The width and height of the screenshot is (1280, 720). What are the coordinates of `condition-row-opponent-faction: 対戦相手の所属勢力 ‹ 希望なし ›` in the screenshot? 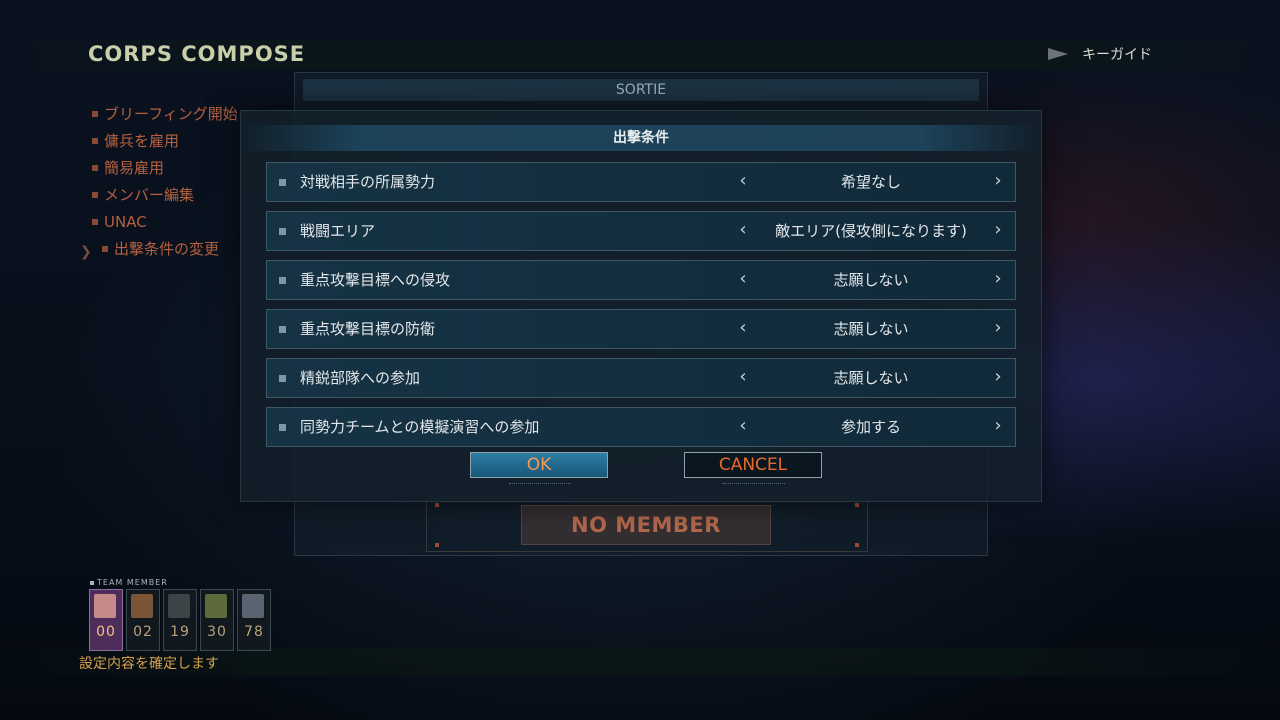 It's located at (641, 182).